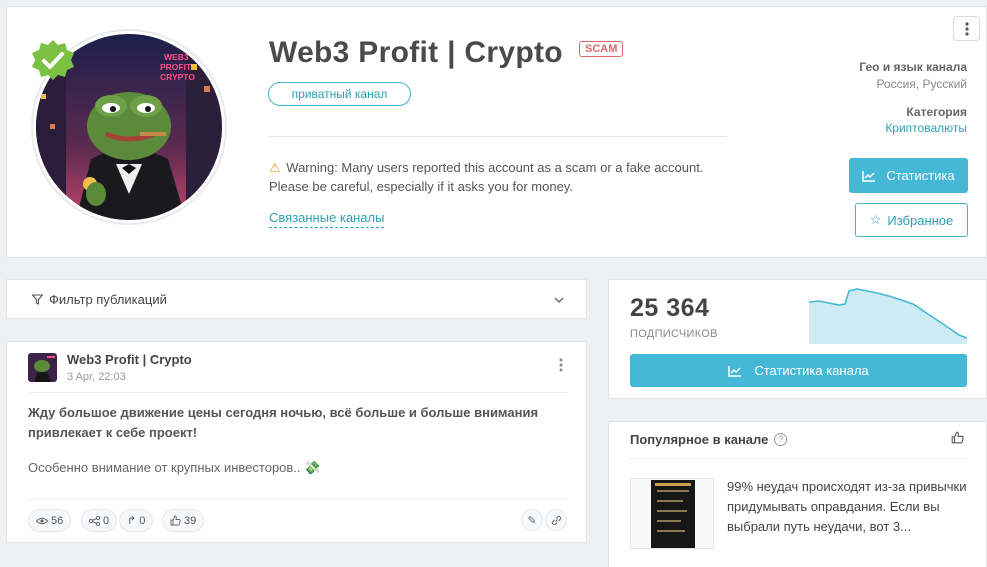  What do you see at coordinates (674, 334) in the screenshot?
I see `subscriber-label: ПОДПИСЧИКОВ` at bounding box center [674, 334].